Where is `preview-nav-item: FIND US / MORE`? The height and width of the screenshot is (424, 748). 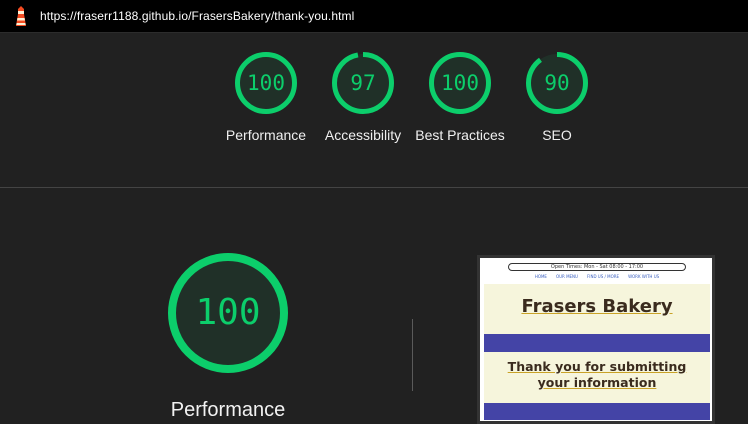
preview-nav-item: FIND US / MORE is located at coordinates (603, 276).